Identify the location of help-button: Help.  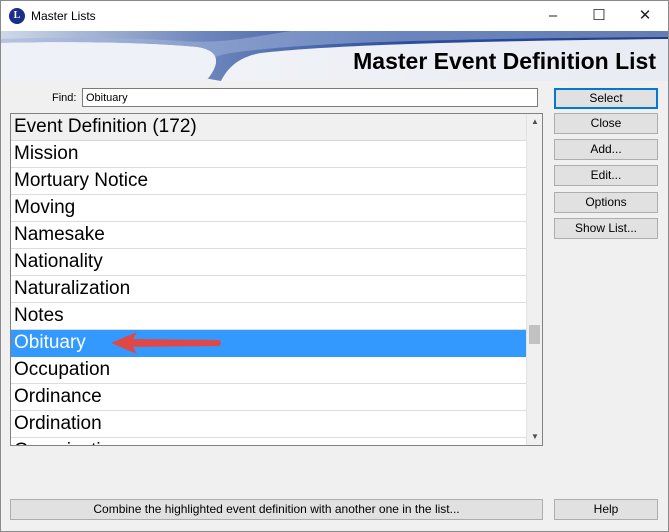
(606, 509).